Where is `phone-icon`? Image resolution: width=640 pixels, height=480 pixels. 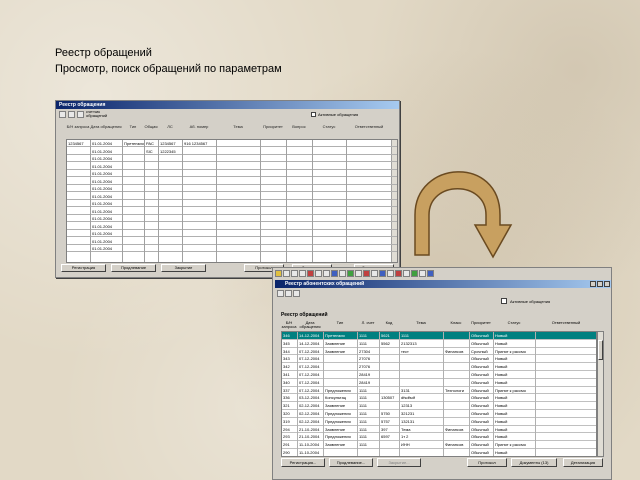 phone-icon is located at coordinates (390, 273).